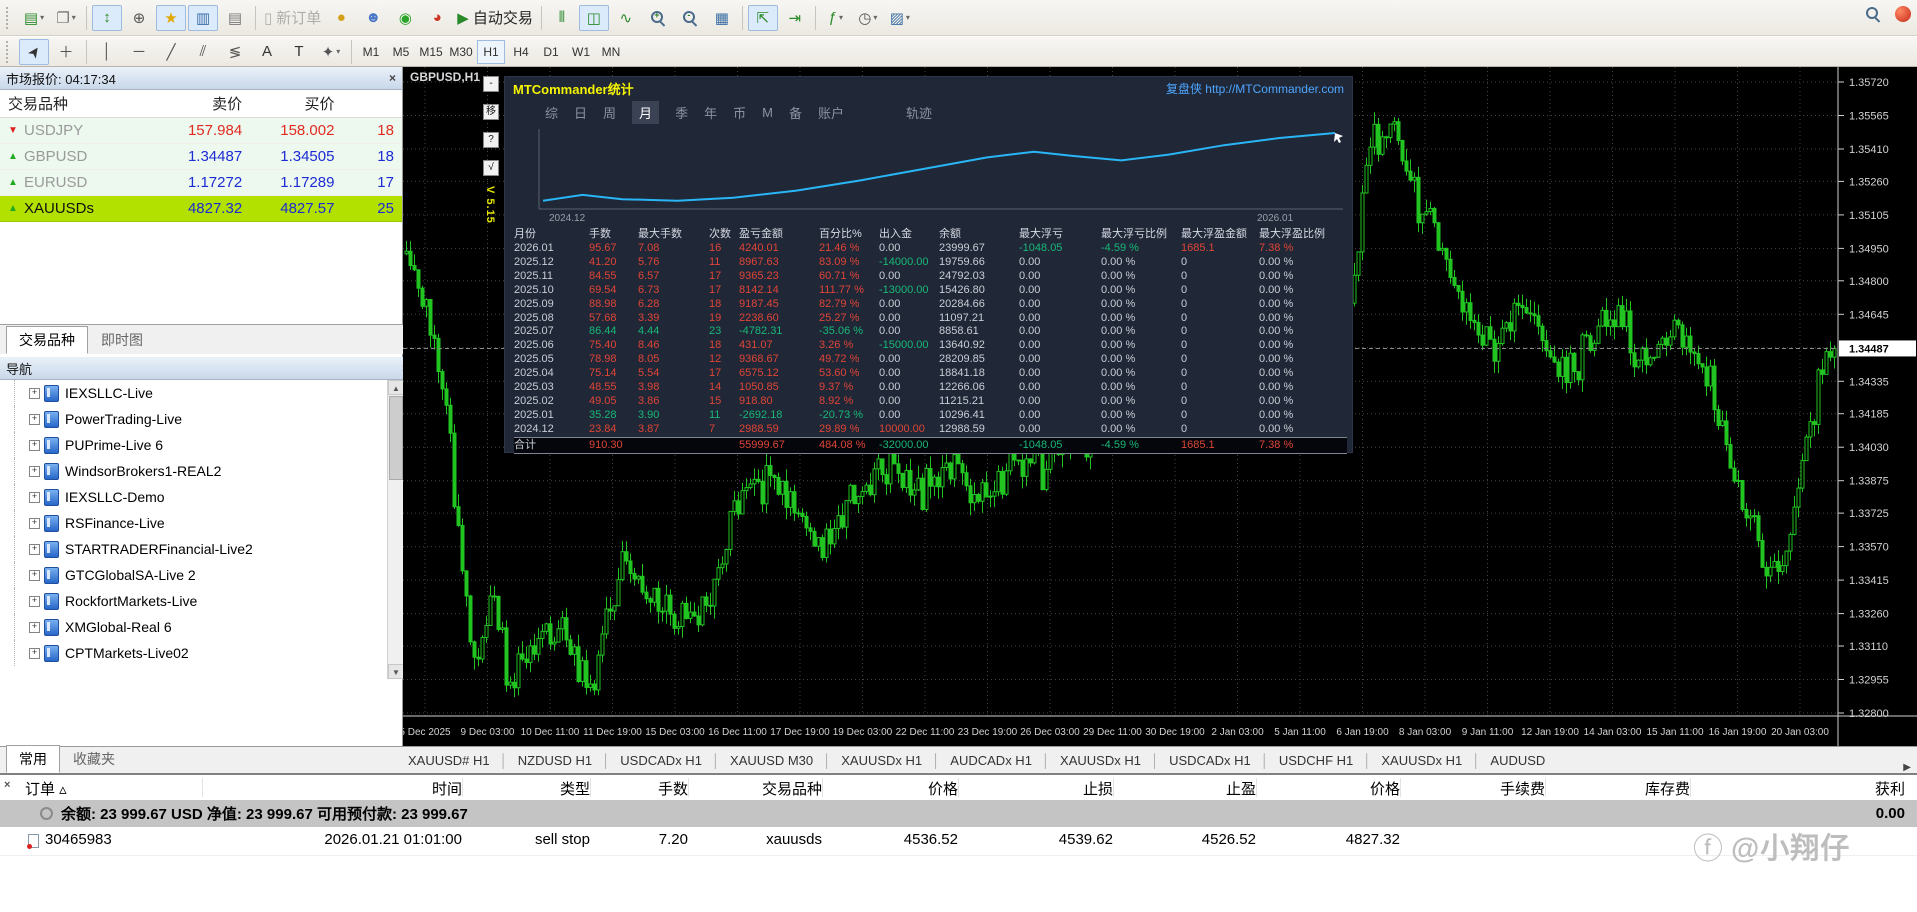  I want to click on text-icon: A, so click(267, 52).